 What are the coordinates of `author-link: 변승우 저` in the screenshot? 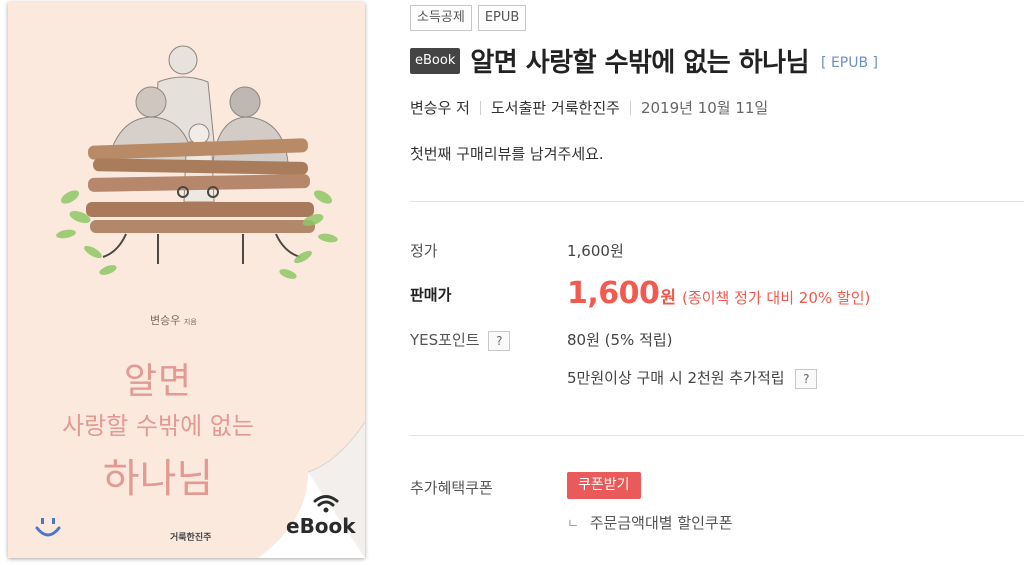 It's located at (440, 107).